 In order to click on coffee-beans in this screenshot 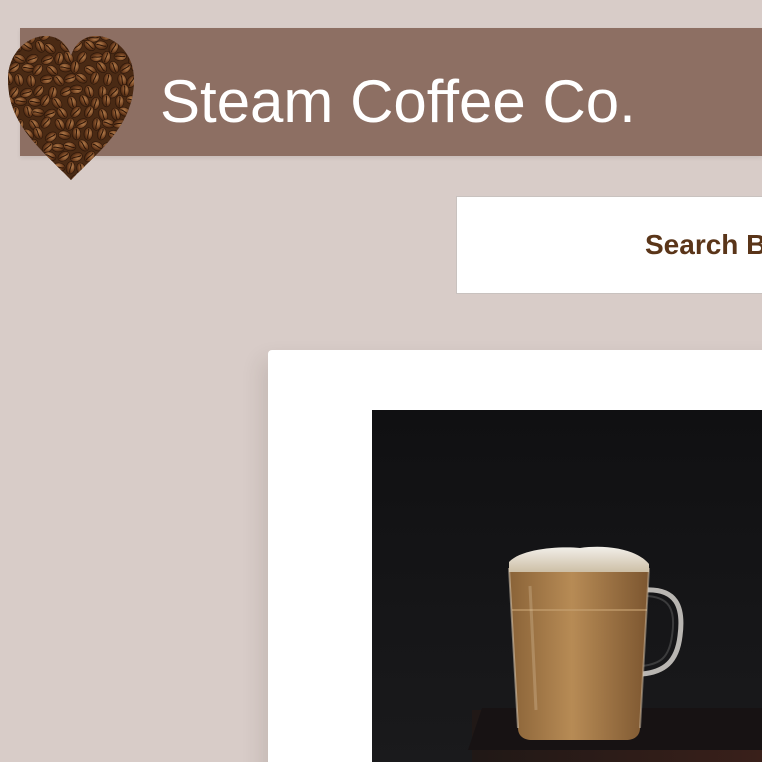, I will do `click(71, 108)`.